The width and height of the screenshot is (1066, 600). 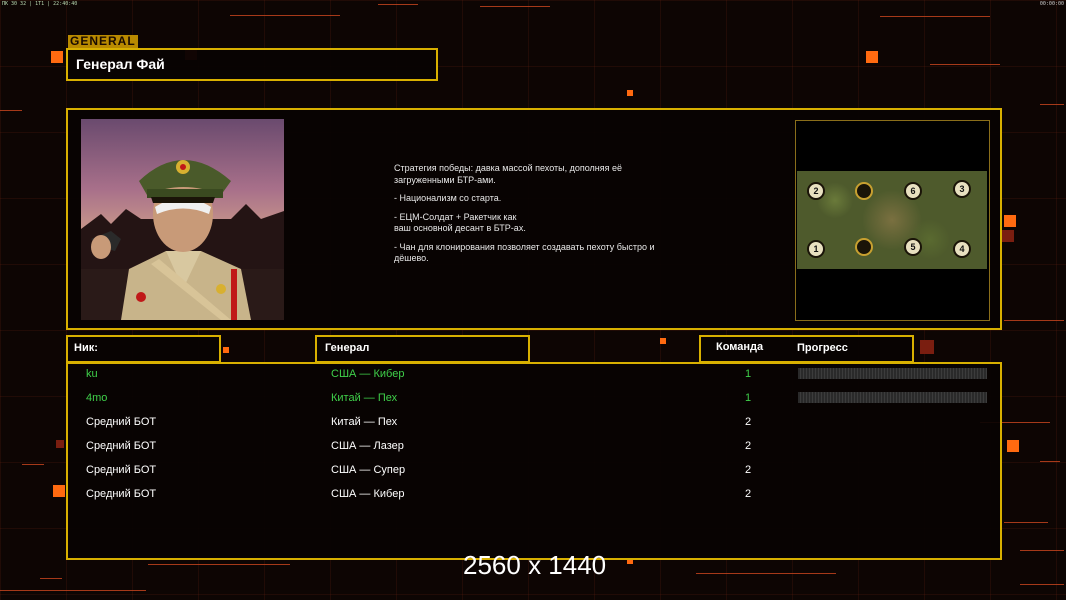 I want to click on start-slot: 1, so click(x=816, y=249).